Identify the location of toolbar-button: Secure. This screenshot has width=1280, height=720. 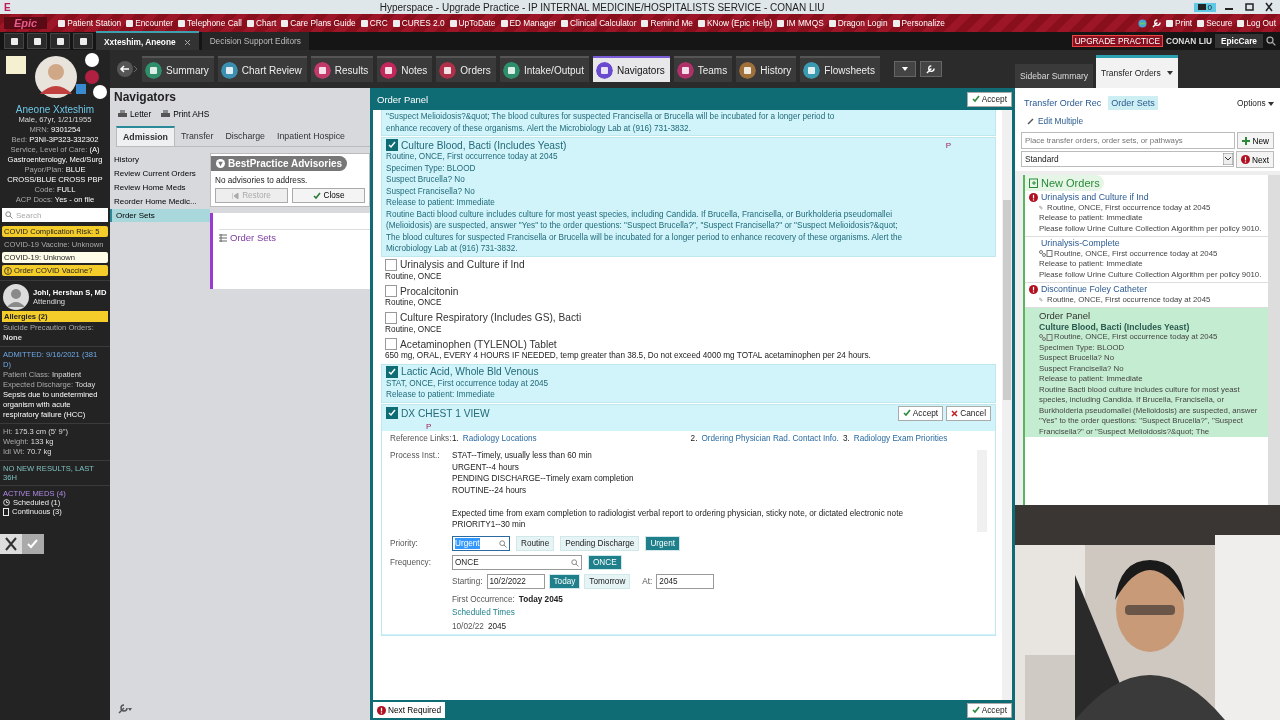
(1215, 23).